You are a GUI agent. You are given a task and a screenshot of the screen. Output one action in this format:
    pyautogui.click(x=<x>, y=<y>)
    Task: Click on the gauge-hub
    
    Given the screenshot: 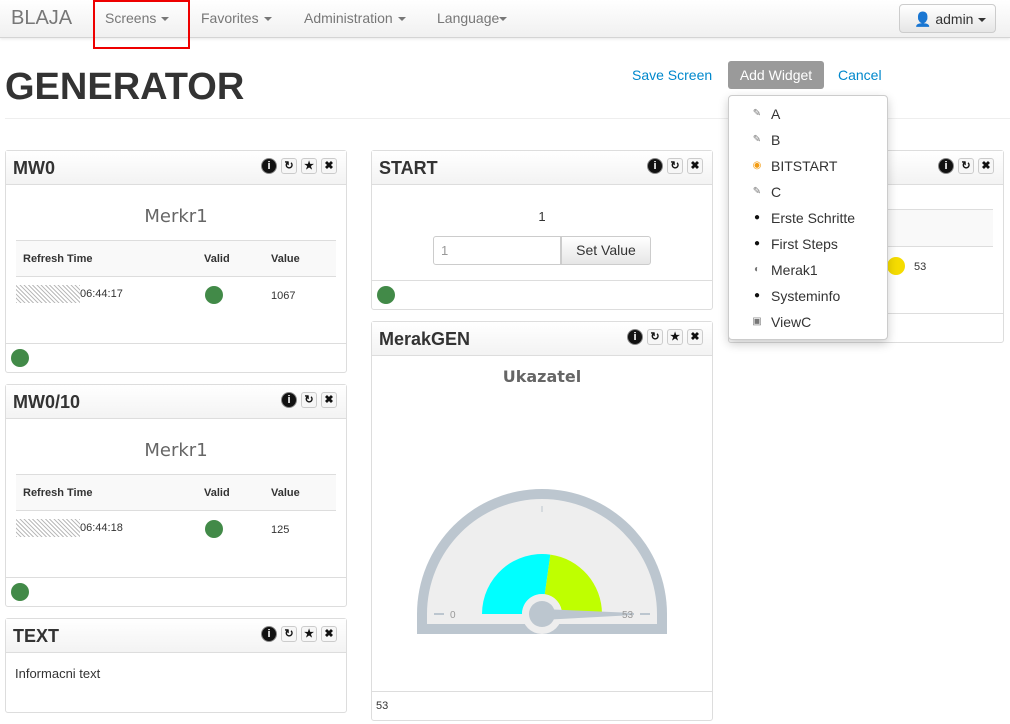 What is the action you would take?
    pyautogui.click(x=542, y=614)
    